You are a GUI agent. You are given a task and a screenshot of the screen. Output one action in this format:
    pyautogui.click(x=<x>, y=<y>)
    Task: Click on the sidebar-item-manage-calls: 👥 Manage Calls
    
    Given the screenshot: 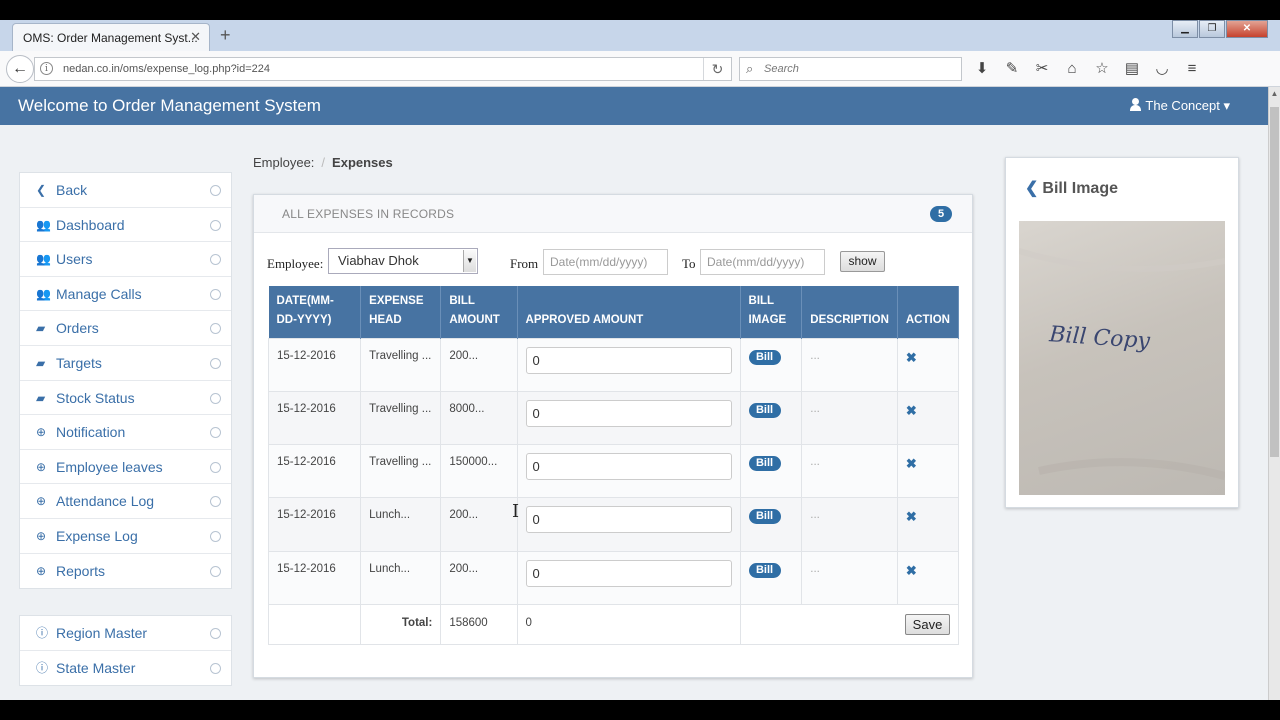 What is the action you would take?
    pyautogui.click(x=125, y=294)
    